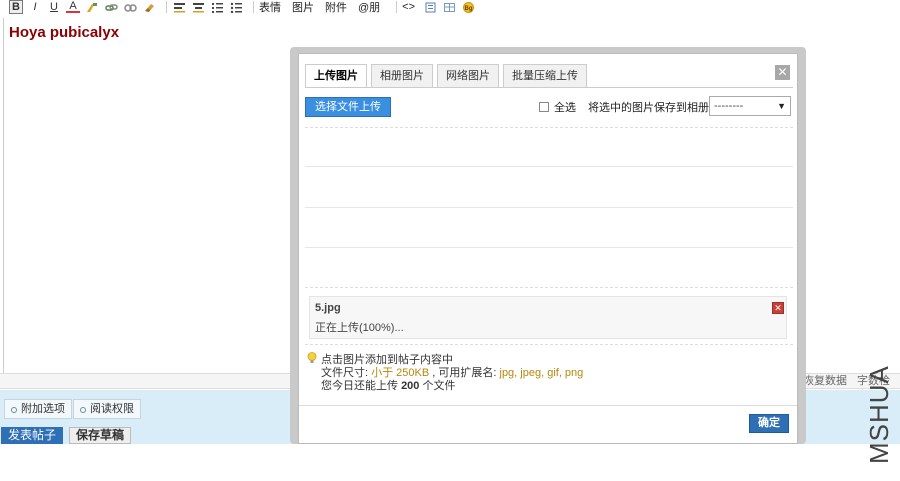 Image resolution: width=900 pixels, height=481 pixels. Describe the element at coordinates (781, 106) in the screenshot. I see `chevron-down-icon: ▼` at that location.